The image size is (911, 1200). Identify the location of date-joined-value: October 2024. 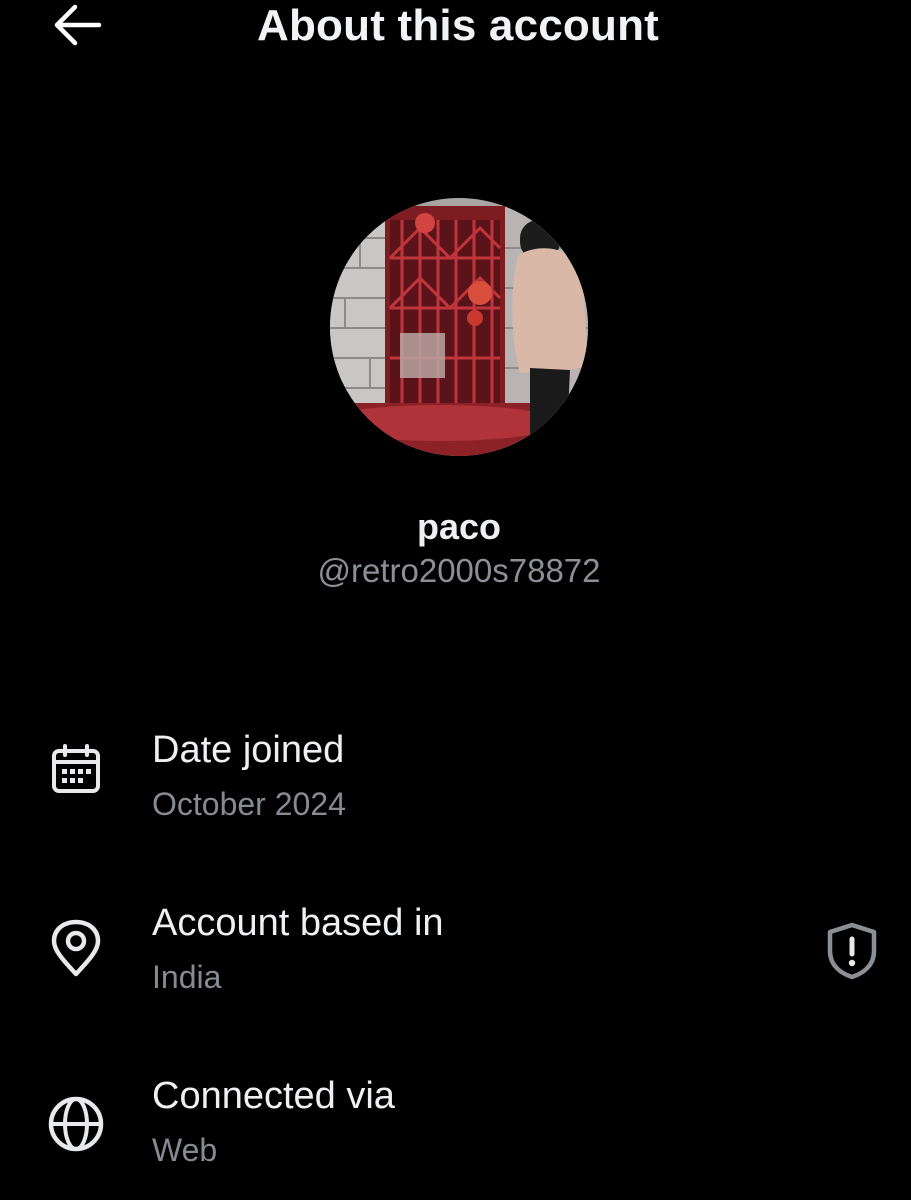
(249, 804).